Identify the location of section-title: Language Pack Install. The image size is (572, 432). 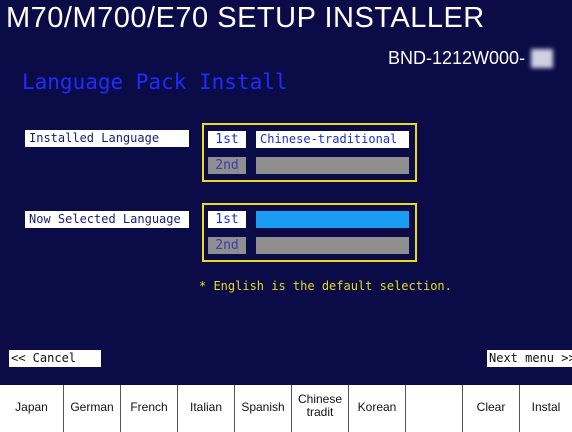
(155, 82).